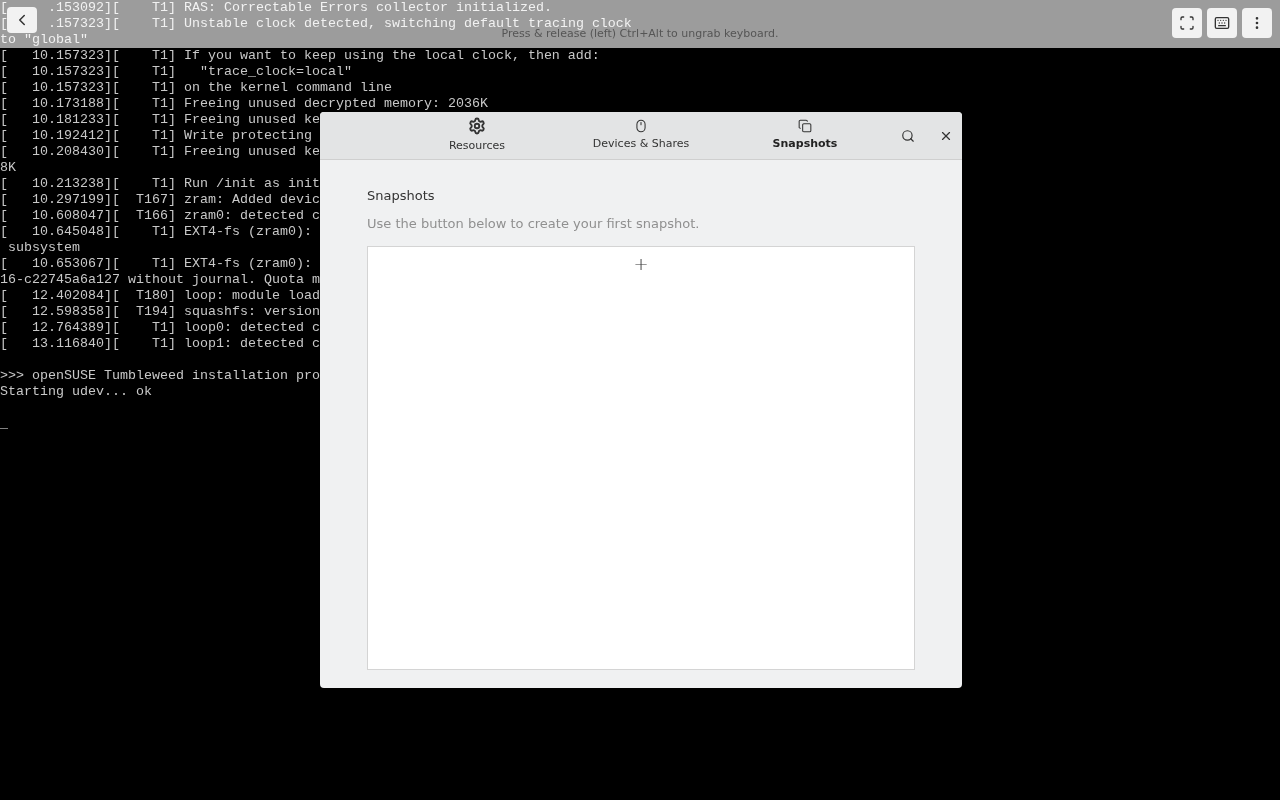 Image resolution: width=1280 pixels, height=800 pixels. Describe the element at coordinates (908, 136) in the screenshot. I see `search-icon` at that location.